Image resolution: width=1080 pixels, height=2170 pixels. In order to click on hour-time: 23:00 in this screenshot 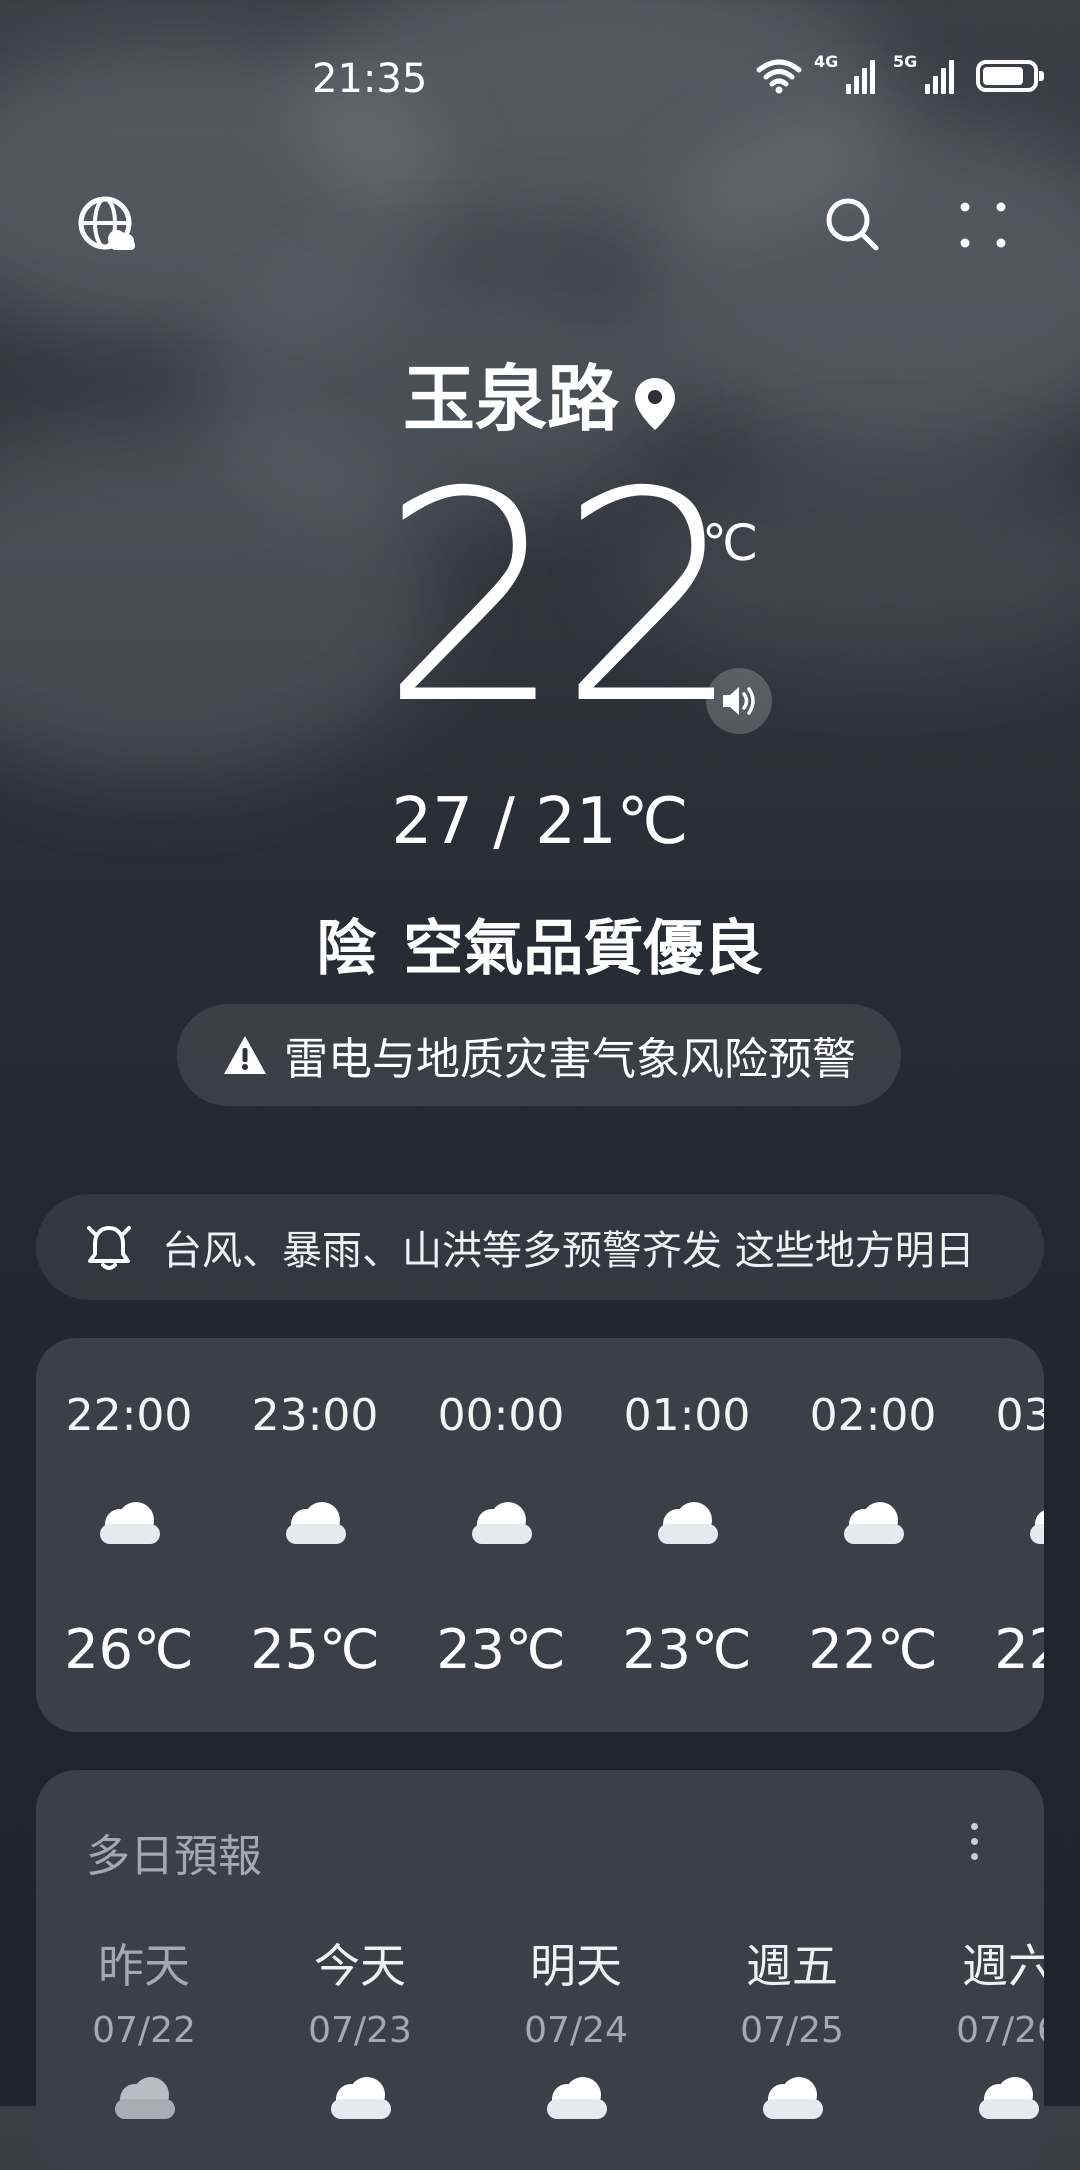, I will do `click(315, 1415)`.